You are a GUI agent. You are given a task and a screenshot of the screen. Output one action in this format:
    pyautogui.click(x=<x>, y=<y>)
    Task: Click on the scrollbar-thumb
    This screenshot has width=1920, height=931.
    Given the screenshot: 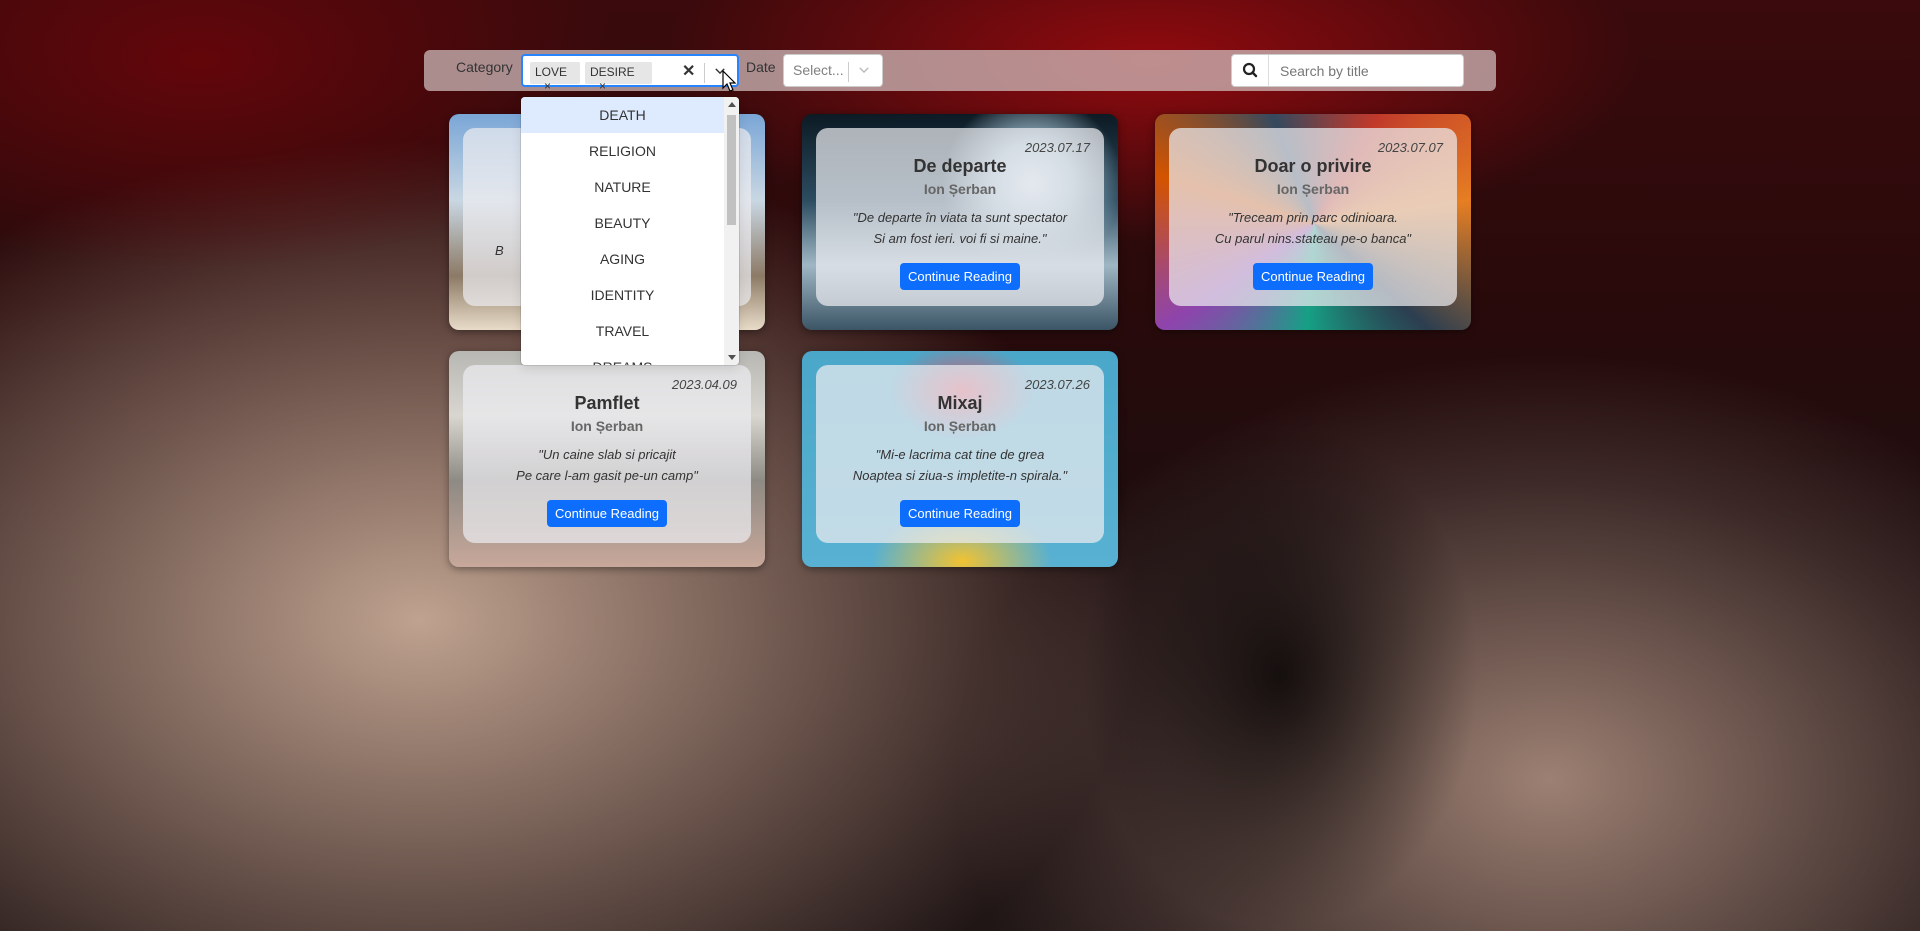 What is the action you would take?
    pyautogui.click(x=731, y=170)
    